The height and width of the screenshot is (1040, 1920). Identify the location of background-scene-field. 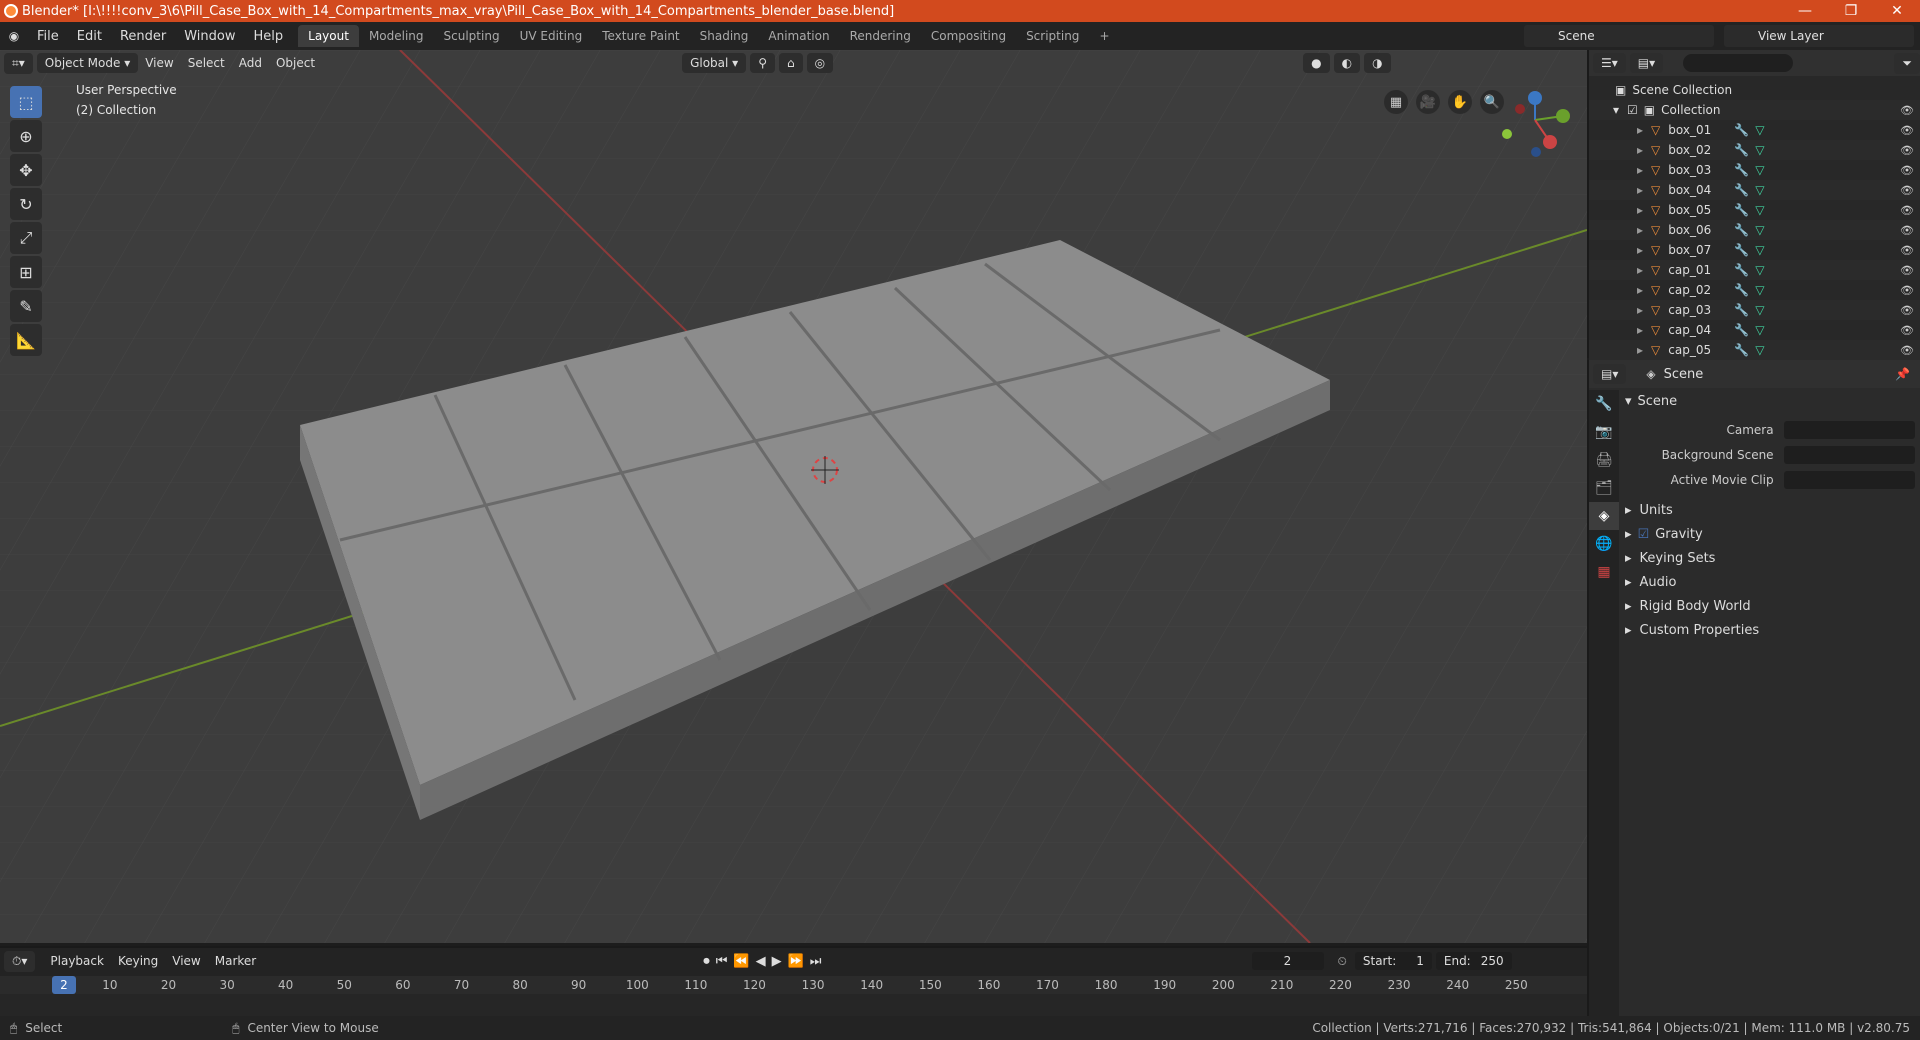
(1849, 455).